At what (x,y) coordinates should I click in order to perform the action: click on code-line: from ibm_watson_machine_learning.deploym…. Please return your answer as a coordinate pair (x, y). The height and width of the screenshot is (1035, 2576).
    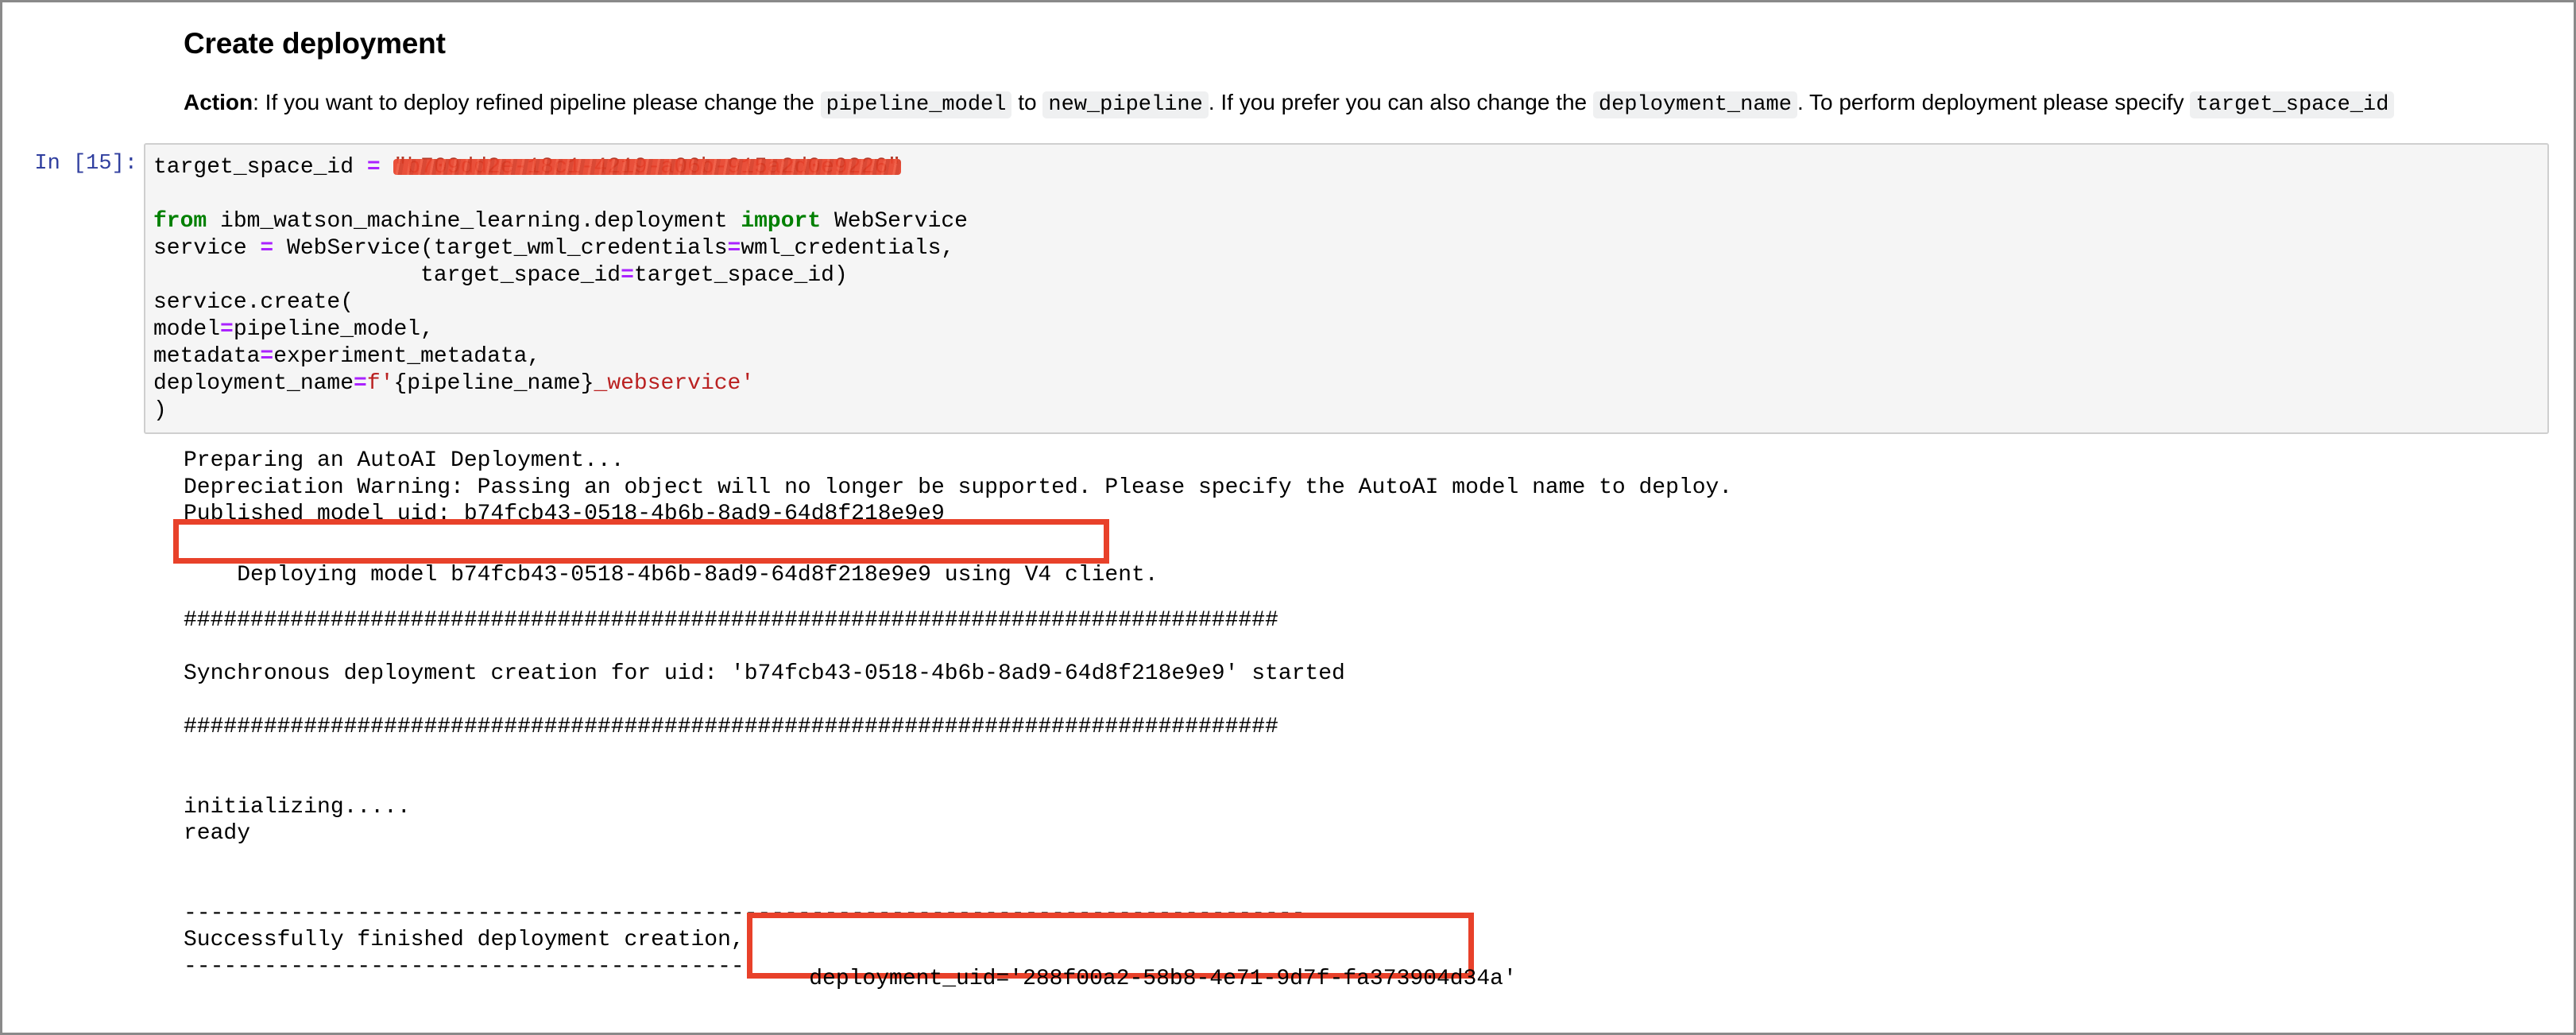
    Looking at the image, I should click on (560, 222).